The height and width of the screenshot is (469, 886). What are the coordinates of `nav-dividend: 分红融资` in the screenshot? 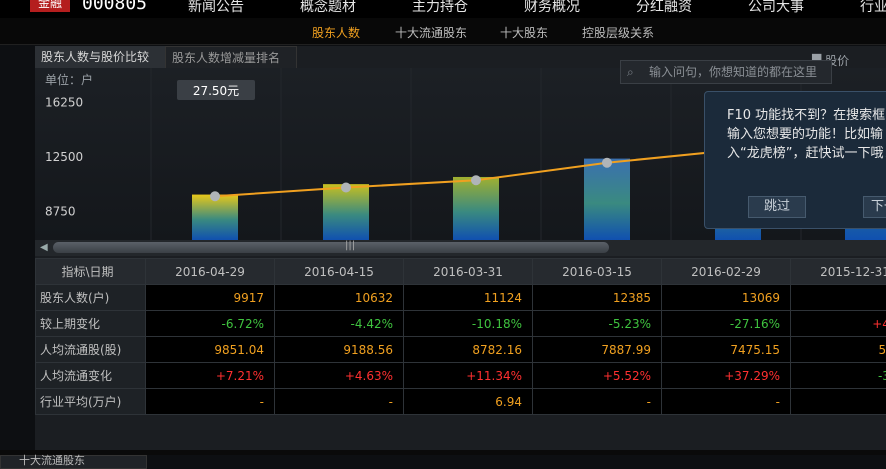 It's located at (664, 8).